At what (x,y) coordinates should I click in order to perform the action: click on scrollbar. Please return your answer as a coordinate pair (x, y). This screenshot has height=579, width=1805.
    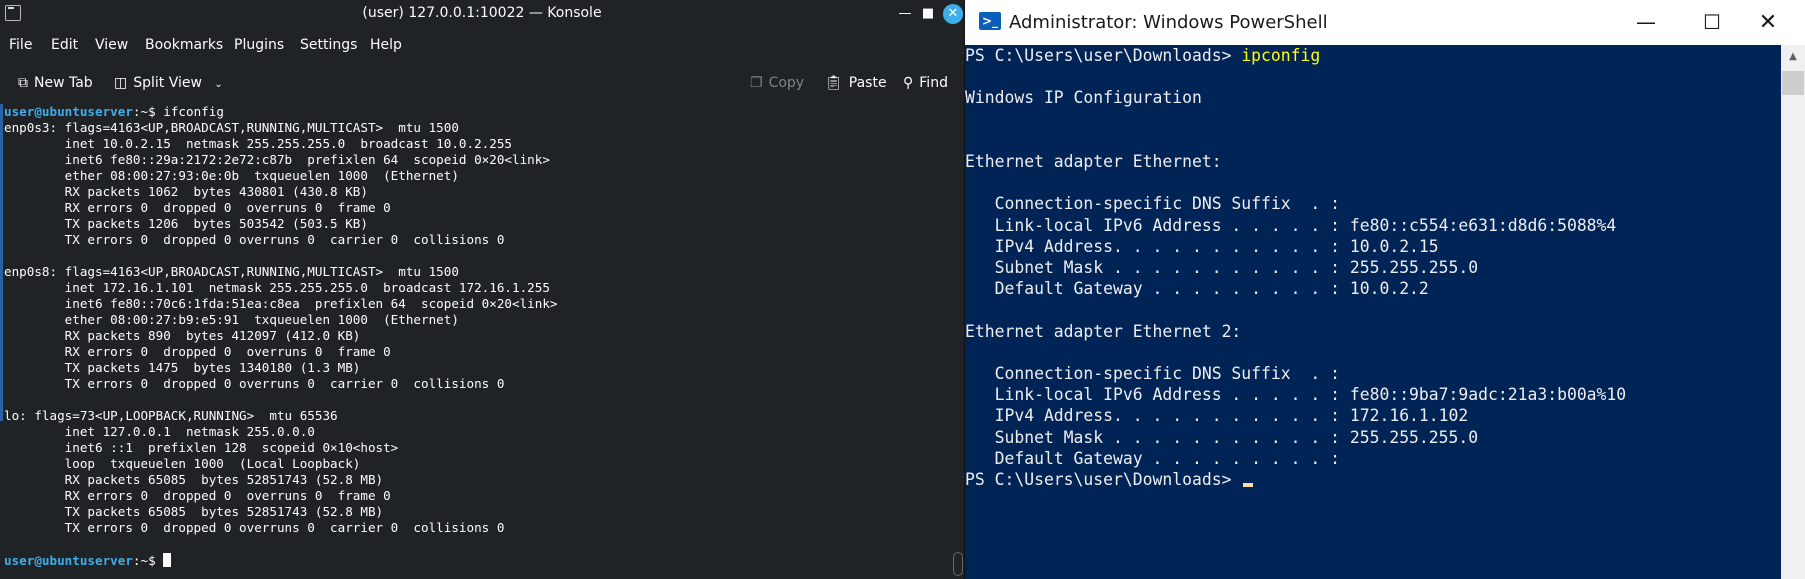
    Looking at the image, I should click on (957, 341).